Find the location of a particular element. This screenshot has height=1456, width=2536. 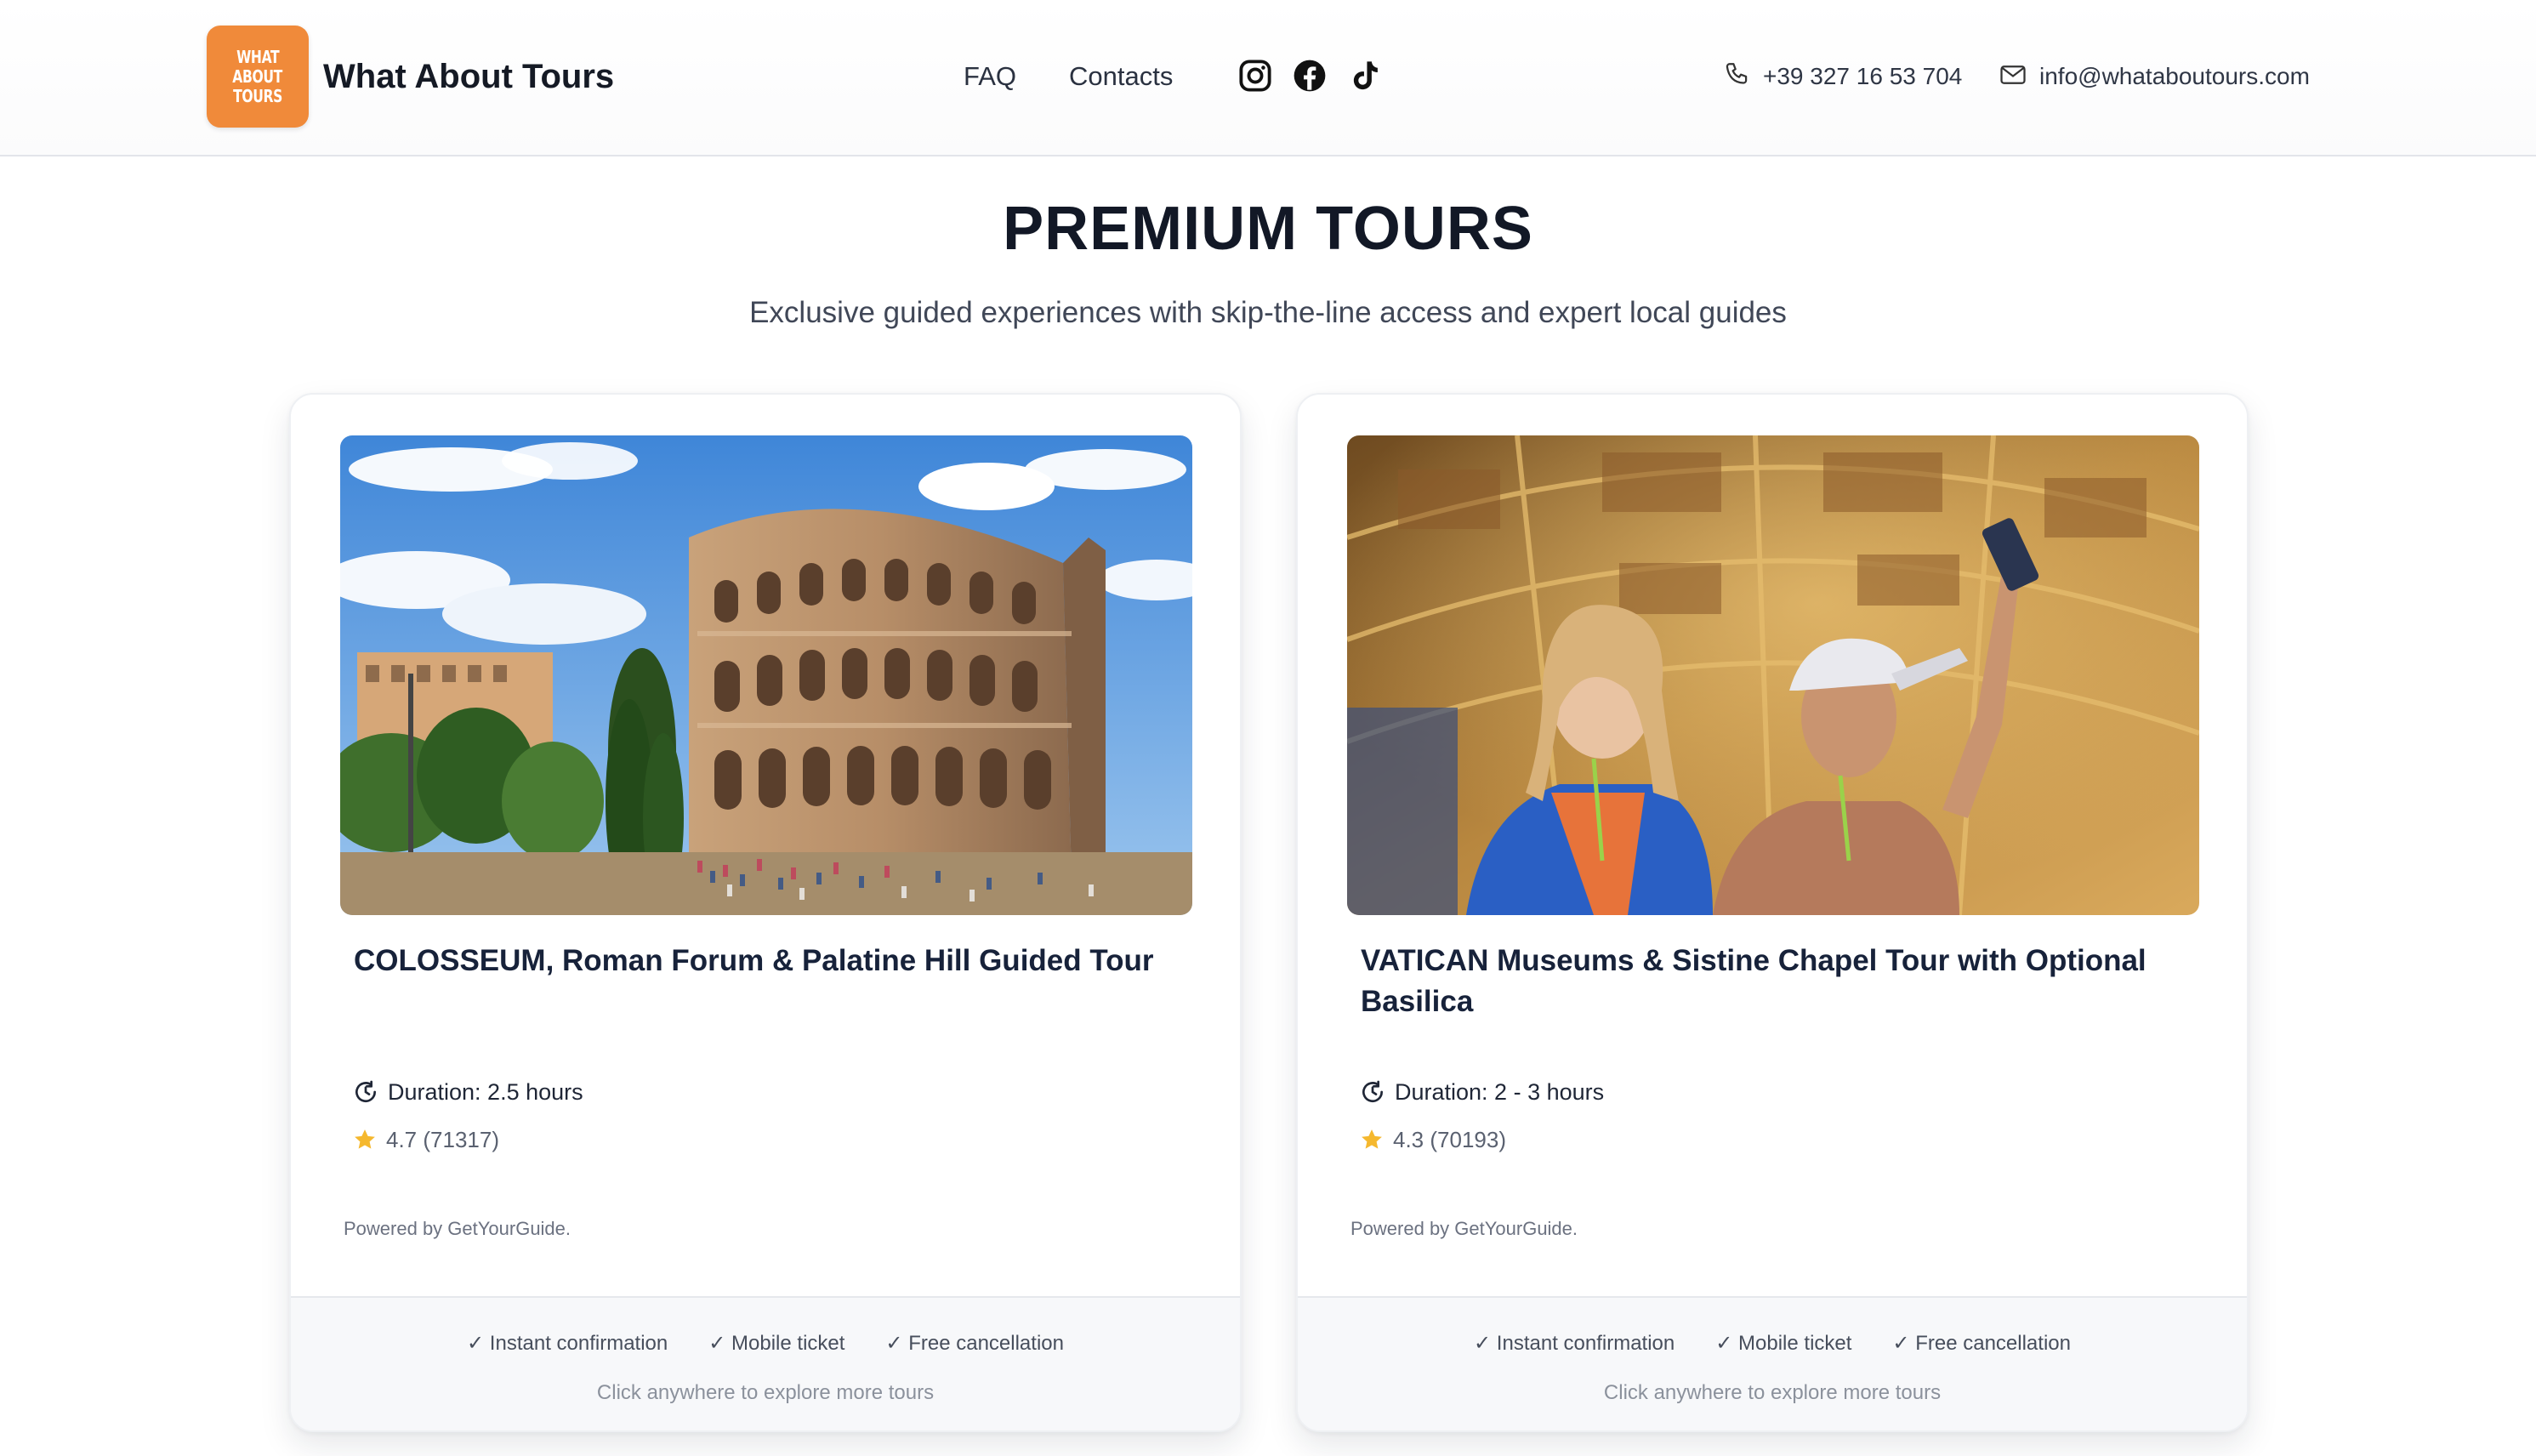

tour-duration: Duration: 2 - 3 hours is located at coordinates (1481, 1092).